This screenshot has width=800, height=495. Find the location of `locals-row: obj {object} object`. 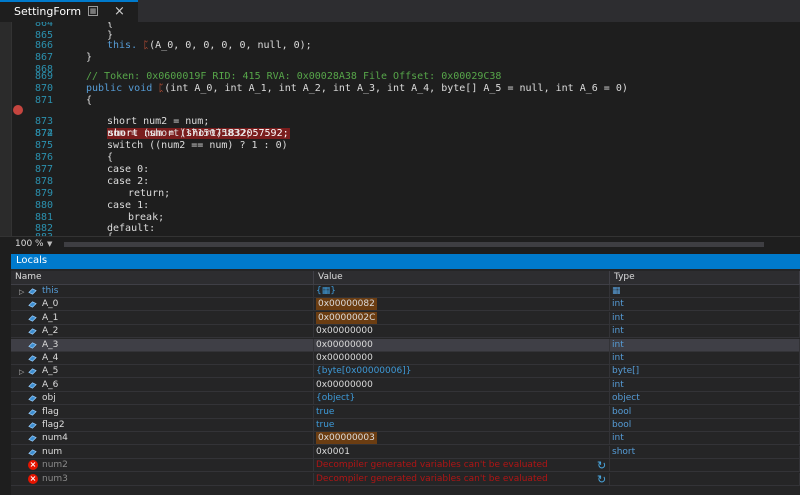

locals-row: obj {object} object is located at coordinates (405, 399).